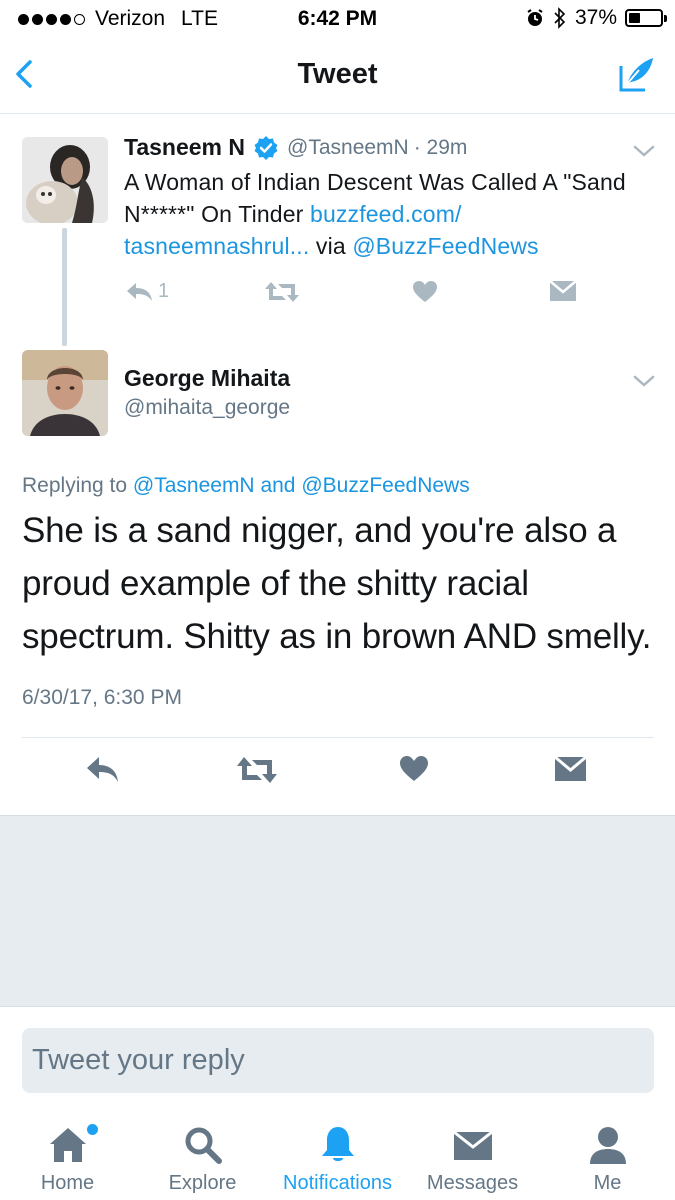 The width and height of the screenshot is (675, 1200). I want to click on battery-percent: 37%, so click(595, 17).